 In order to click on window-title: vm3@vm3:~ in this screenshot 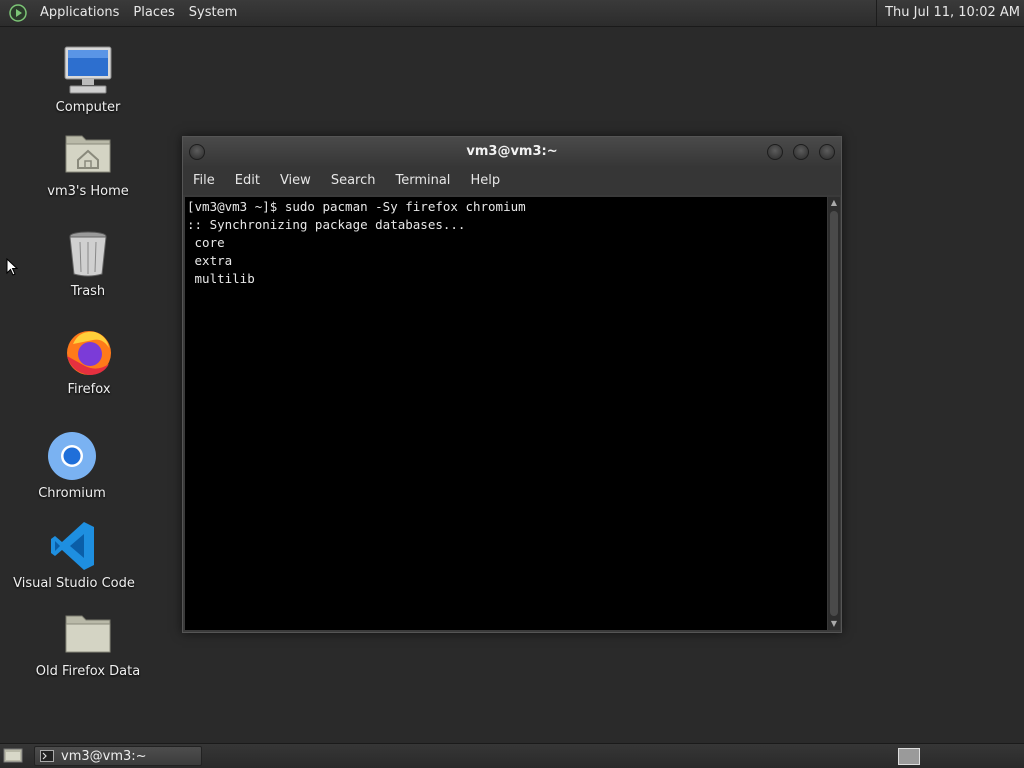, I will do `click(512, 151)`.